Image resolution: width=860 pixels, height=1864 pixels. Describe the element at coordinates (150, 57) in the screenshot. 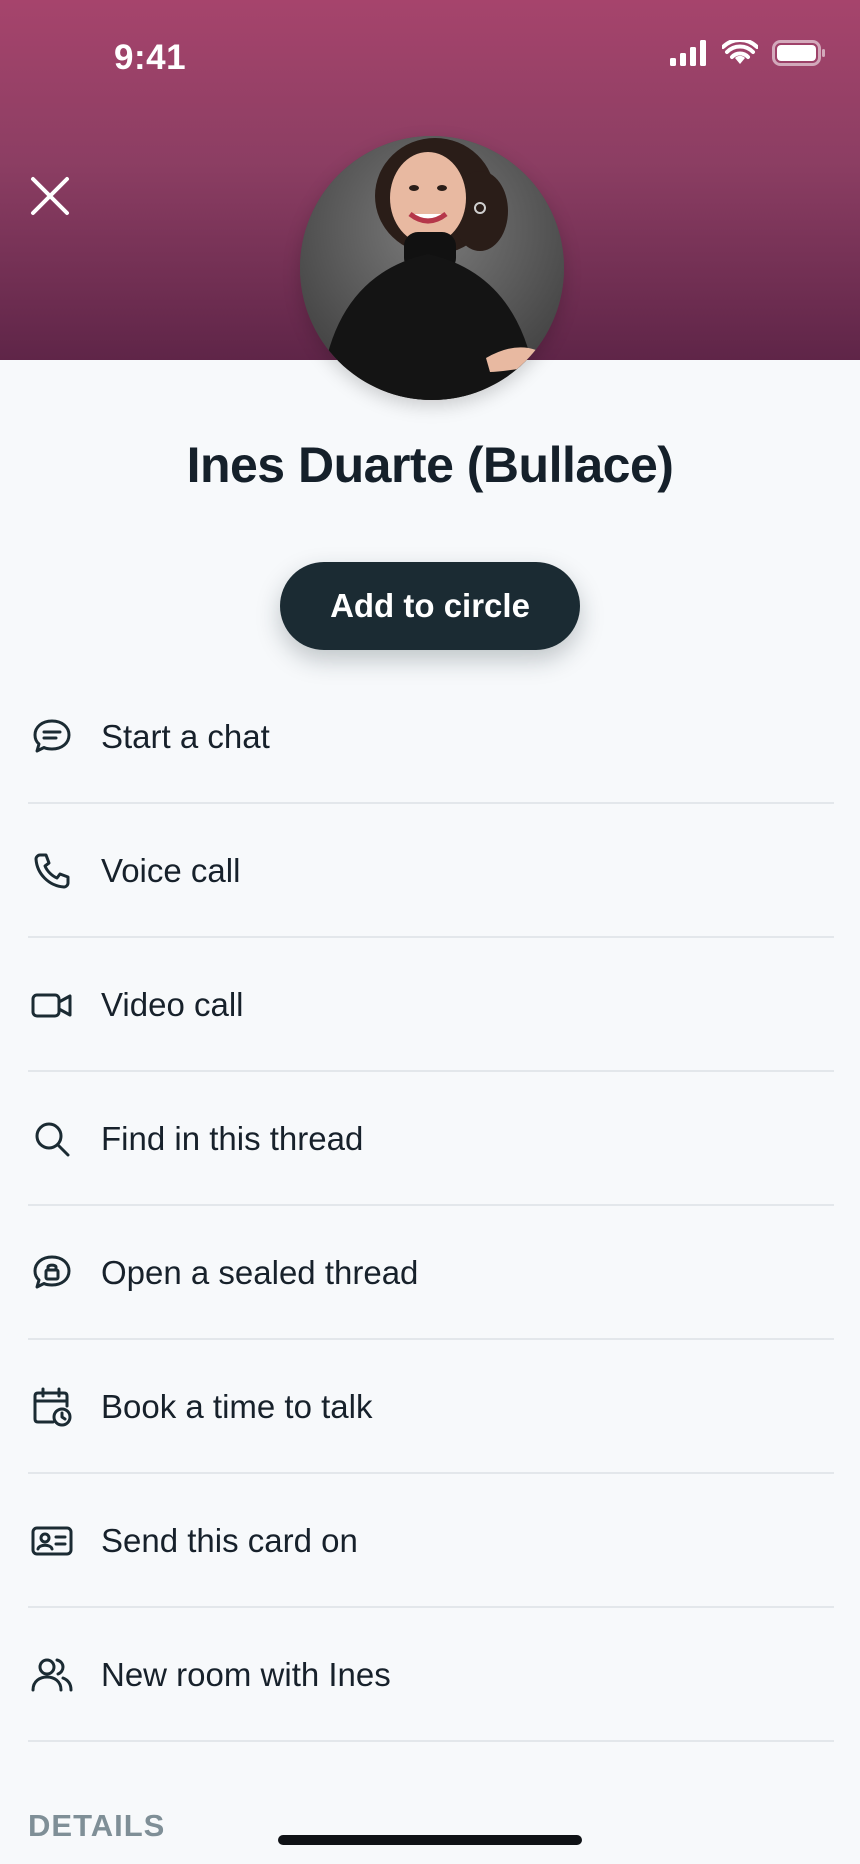

I see `status-time: 9:41` at that location.